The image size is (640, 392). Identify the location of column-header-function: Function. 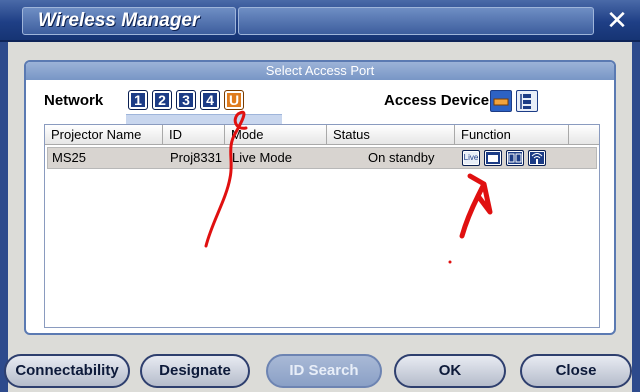
(512, 135).